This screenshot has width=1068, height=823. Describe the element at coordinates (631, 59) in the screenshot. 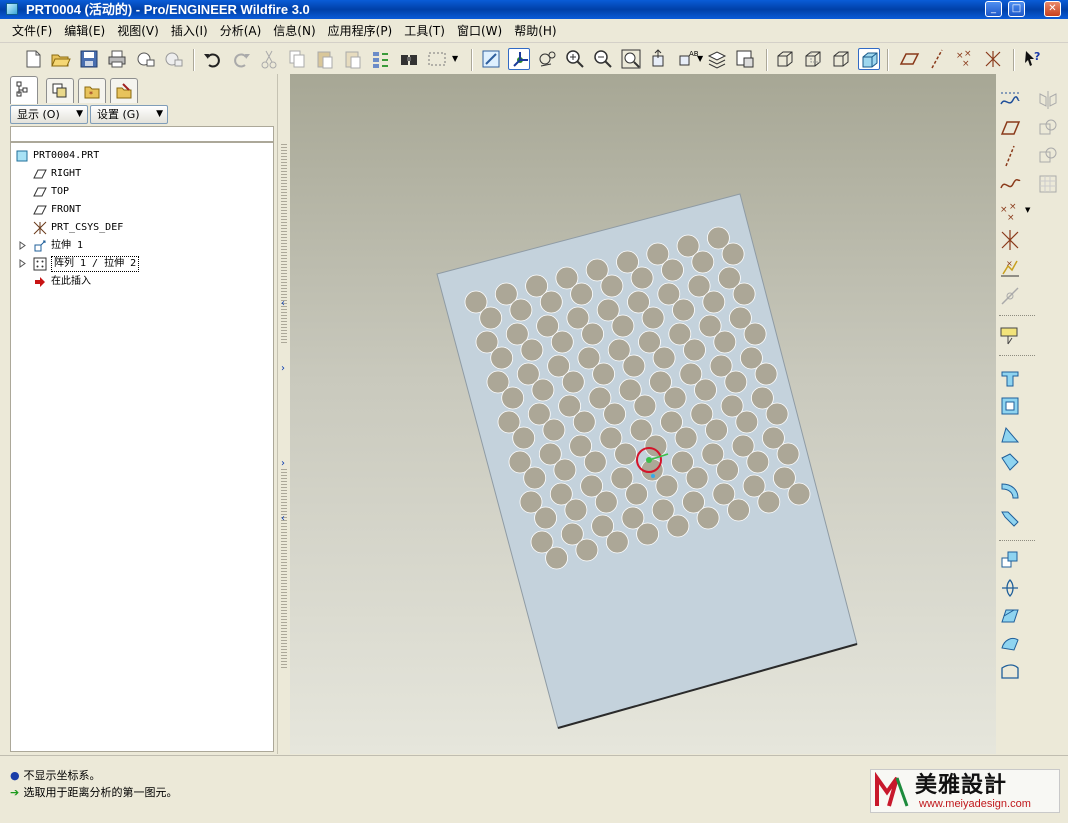

I see `refit-icon` at that location.